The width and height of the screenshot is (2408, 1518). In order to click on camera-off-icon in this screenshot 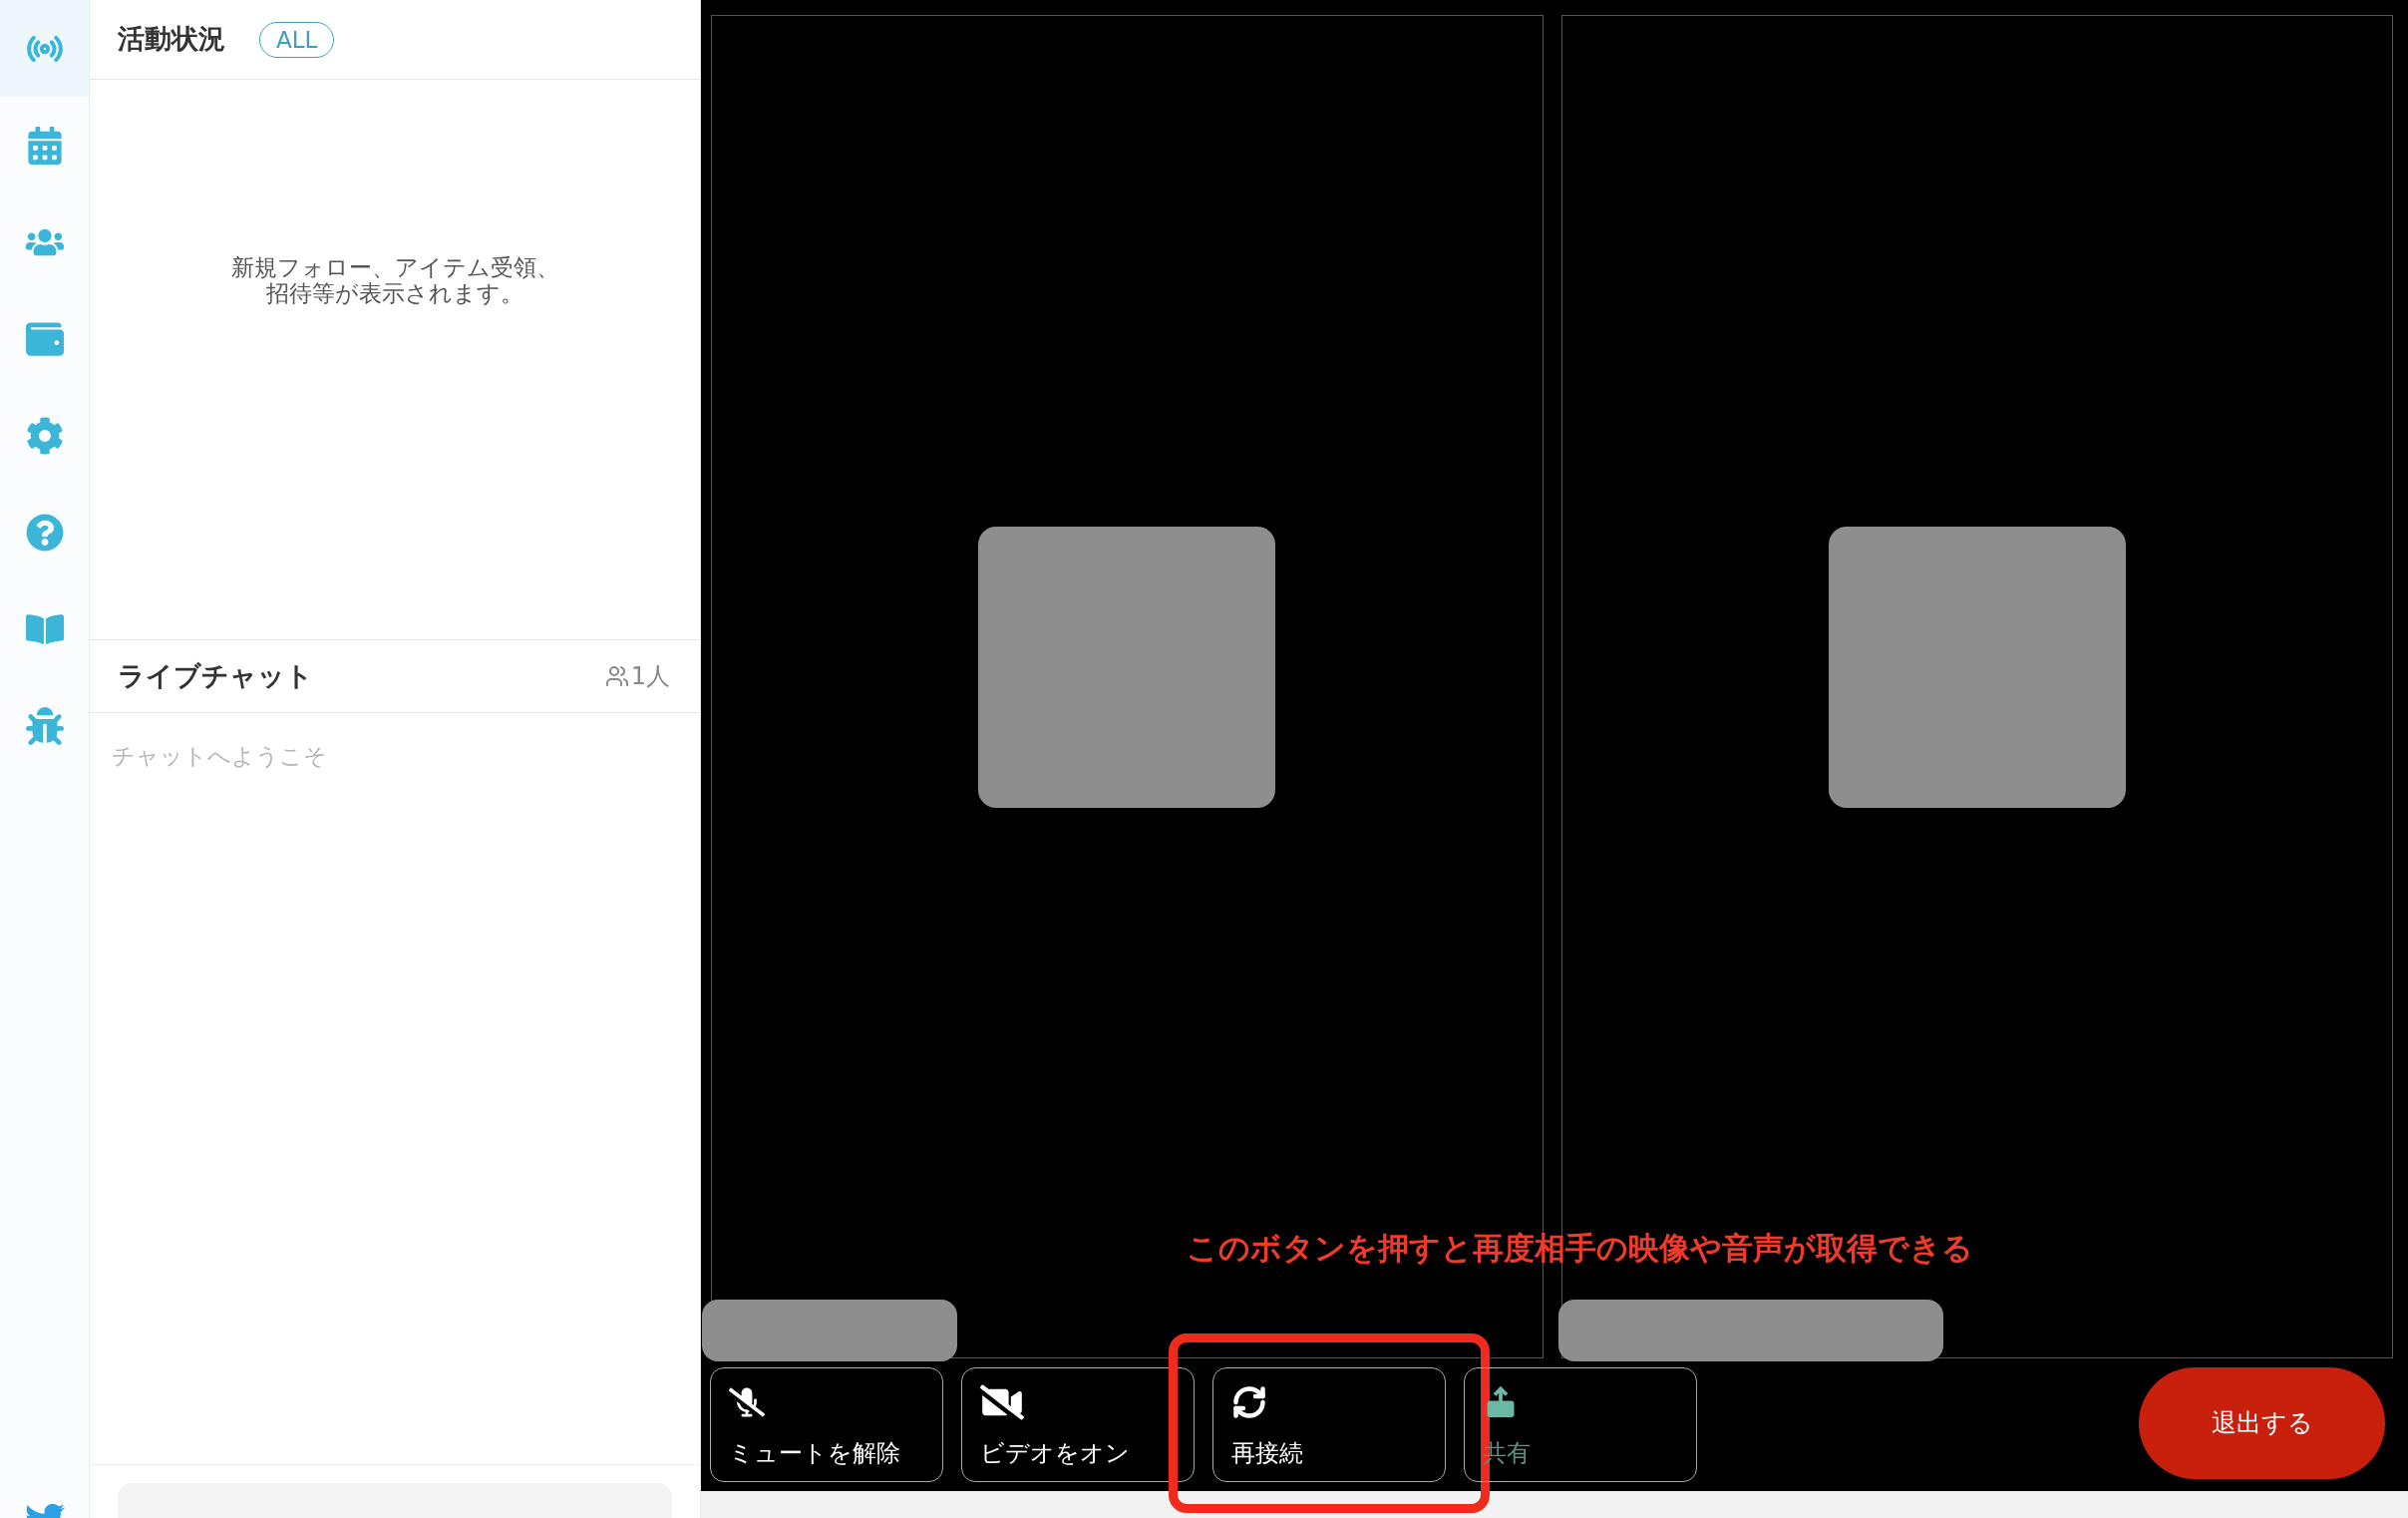, I will do `click(1002, 1402)`.